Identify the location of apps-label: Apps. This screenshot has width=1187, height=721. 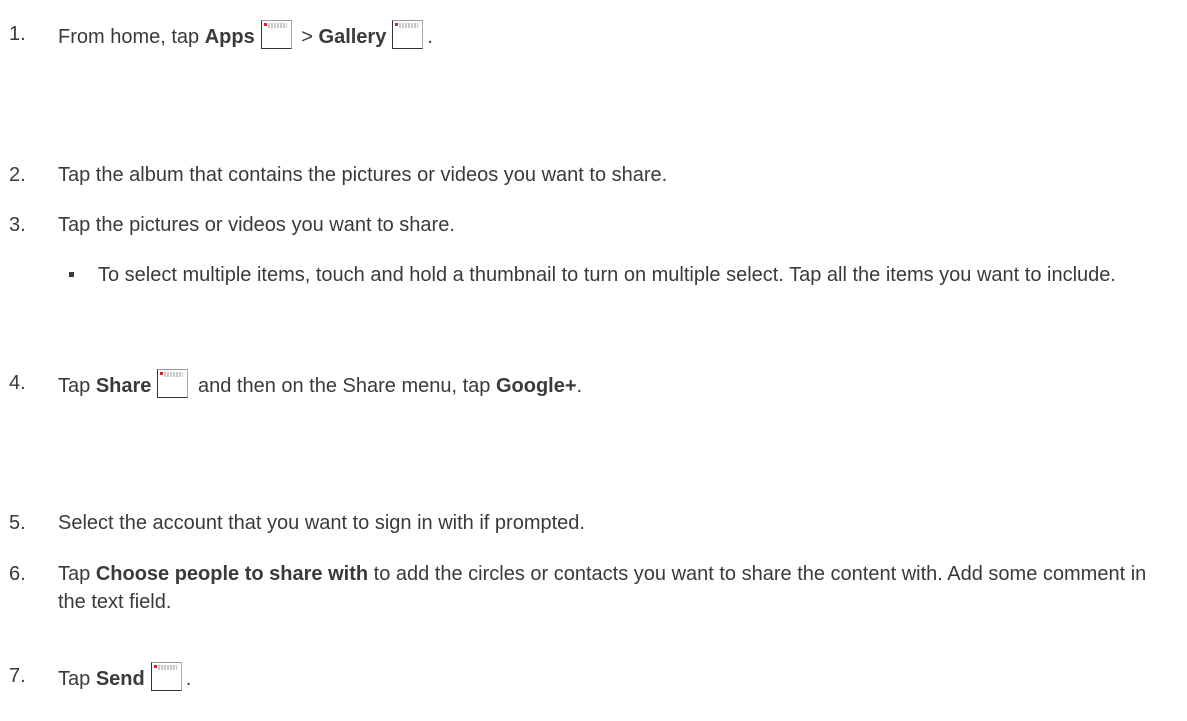
(229, 37).